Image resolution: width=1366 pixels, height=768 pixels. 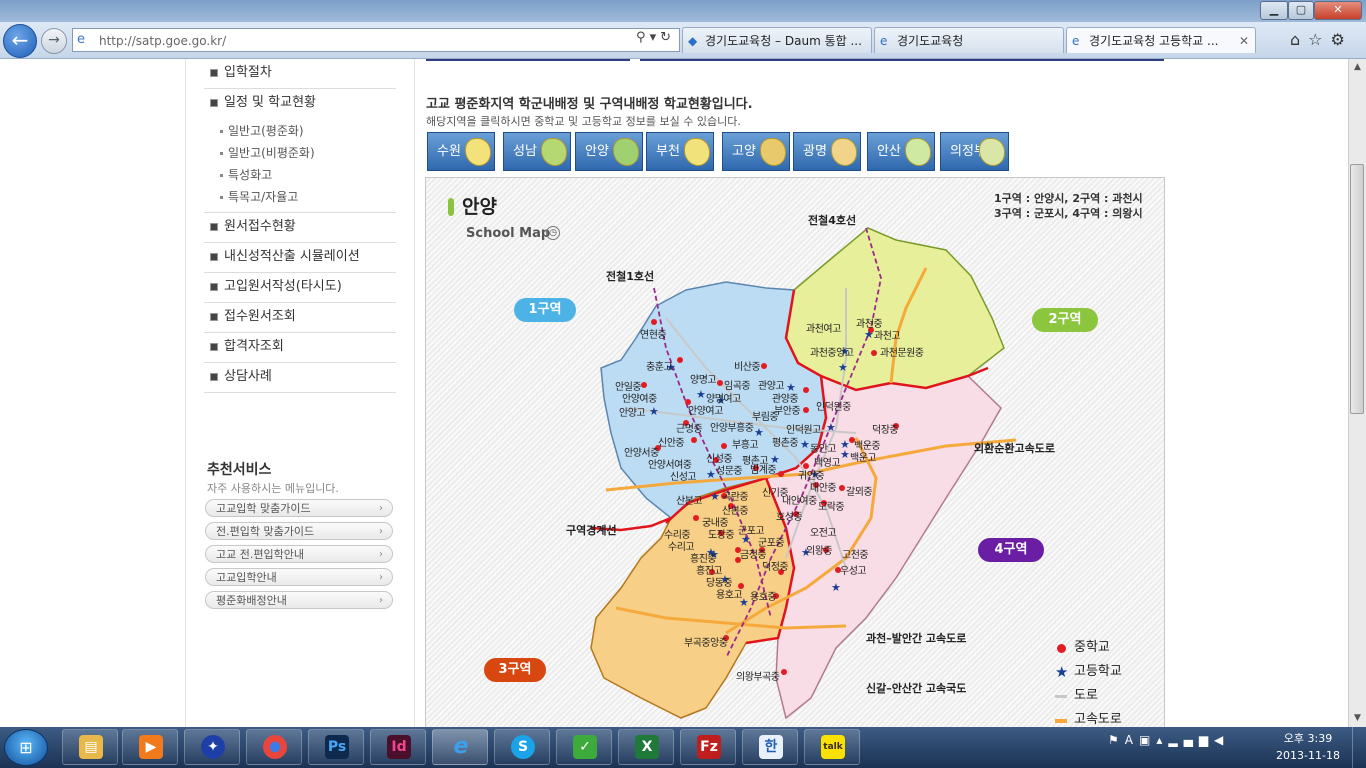 I want to click on sidebar-item: 상담사례, so click(x=300, y=378).